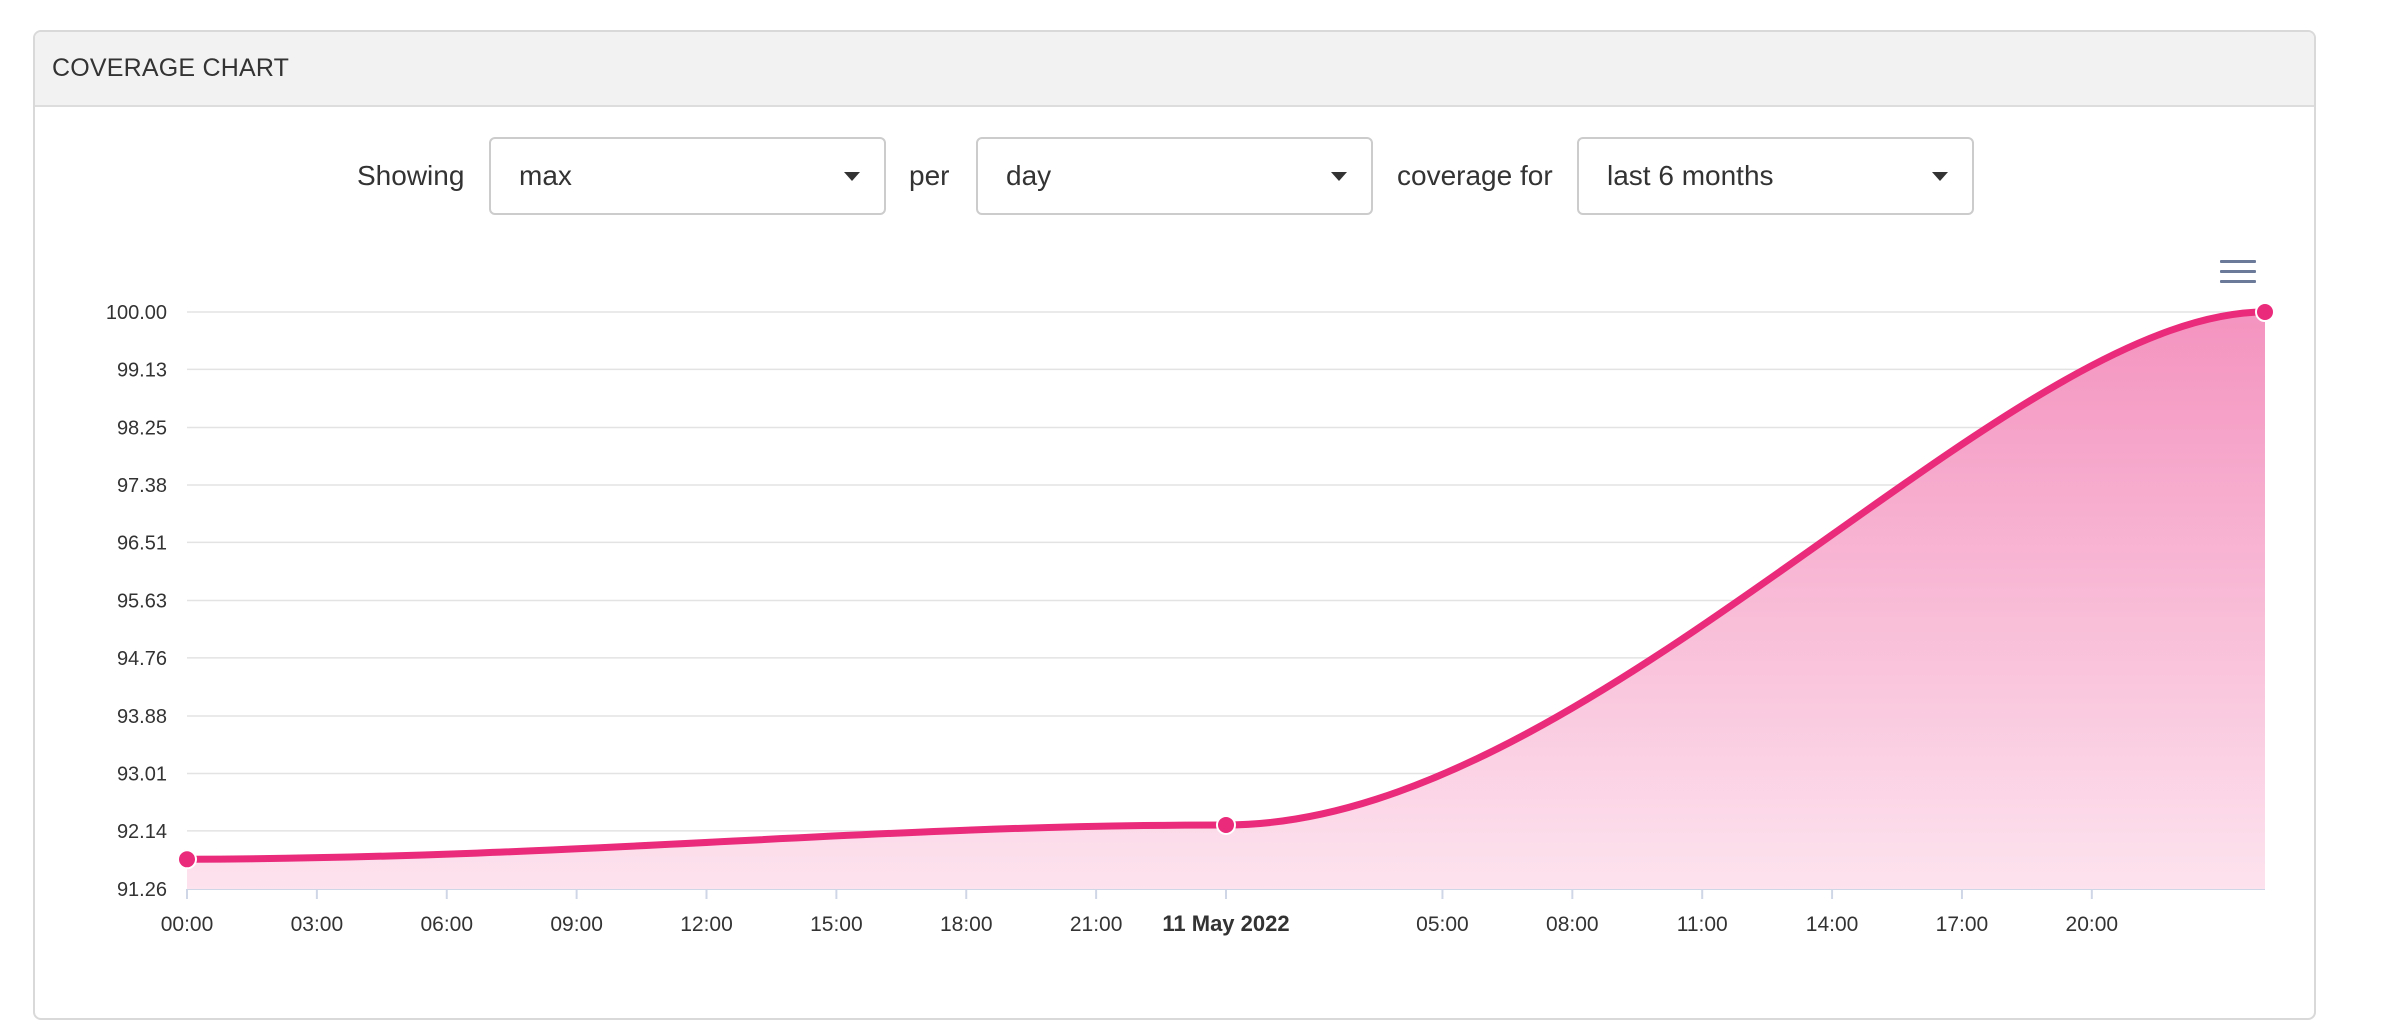 Image resolution: width=2396 pixels, height=1036 pixels. What do you see at coordinates (142, 602) in the screenshot?
I see `y-tick-label: 95.63` at bounding box center [142, 602].